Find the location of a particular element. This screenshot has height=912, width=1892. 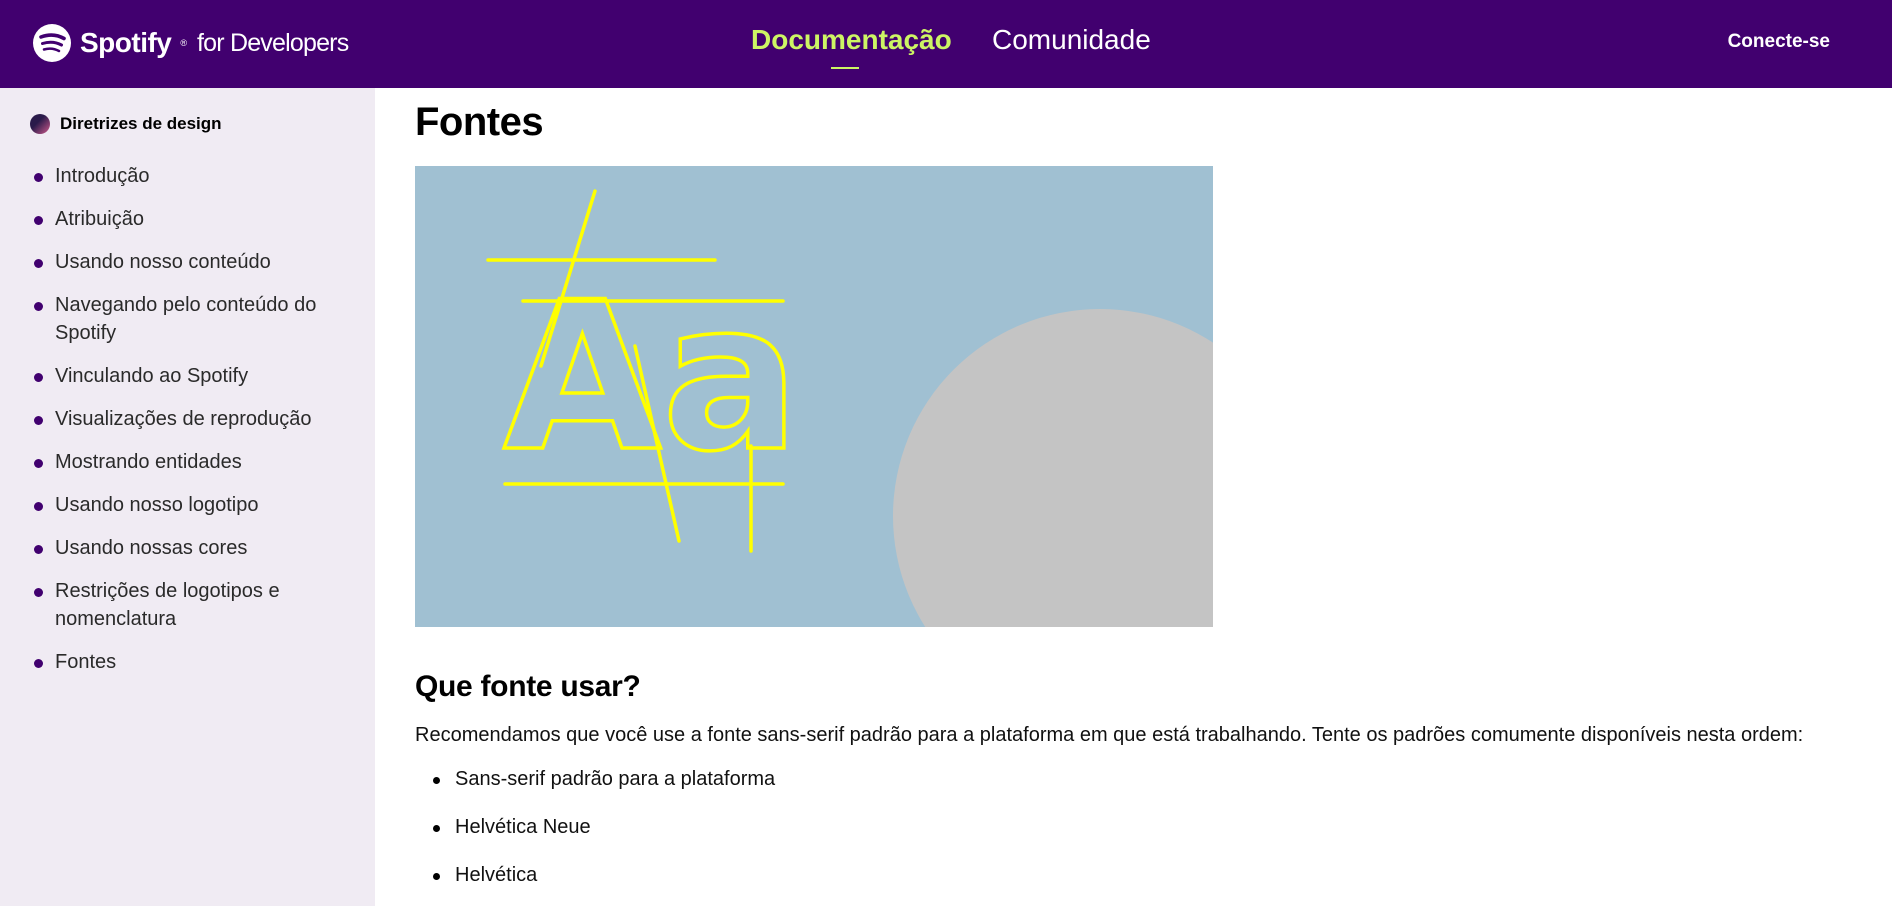

decorative-circle is located at coordinates (1053, 468).